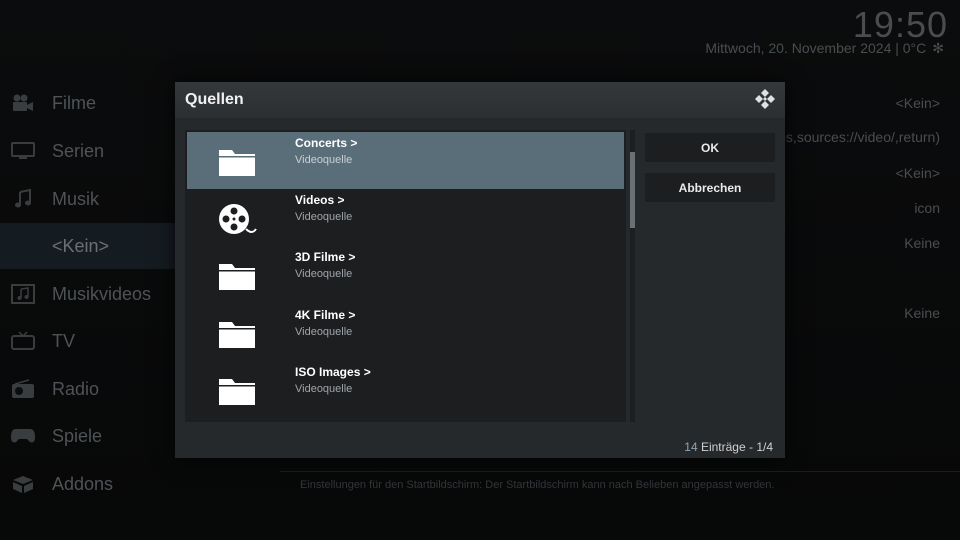 The image size is (960, 540). What do you see at coordinates (23, 484) in the screenshot?
I see `addons-box-icon` at bounding box center [23, 484].